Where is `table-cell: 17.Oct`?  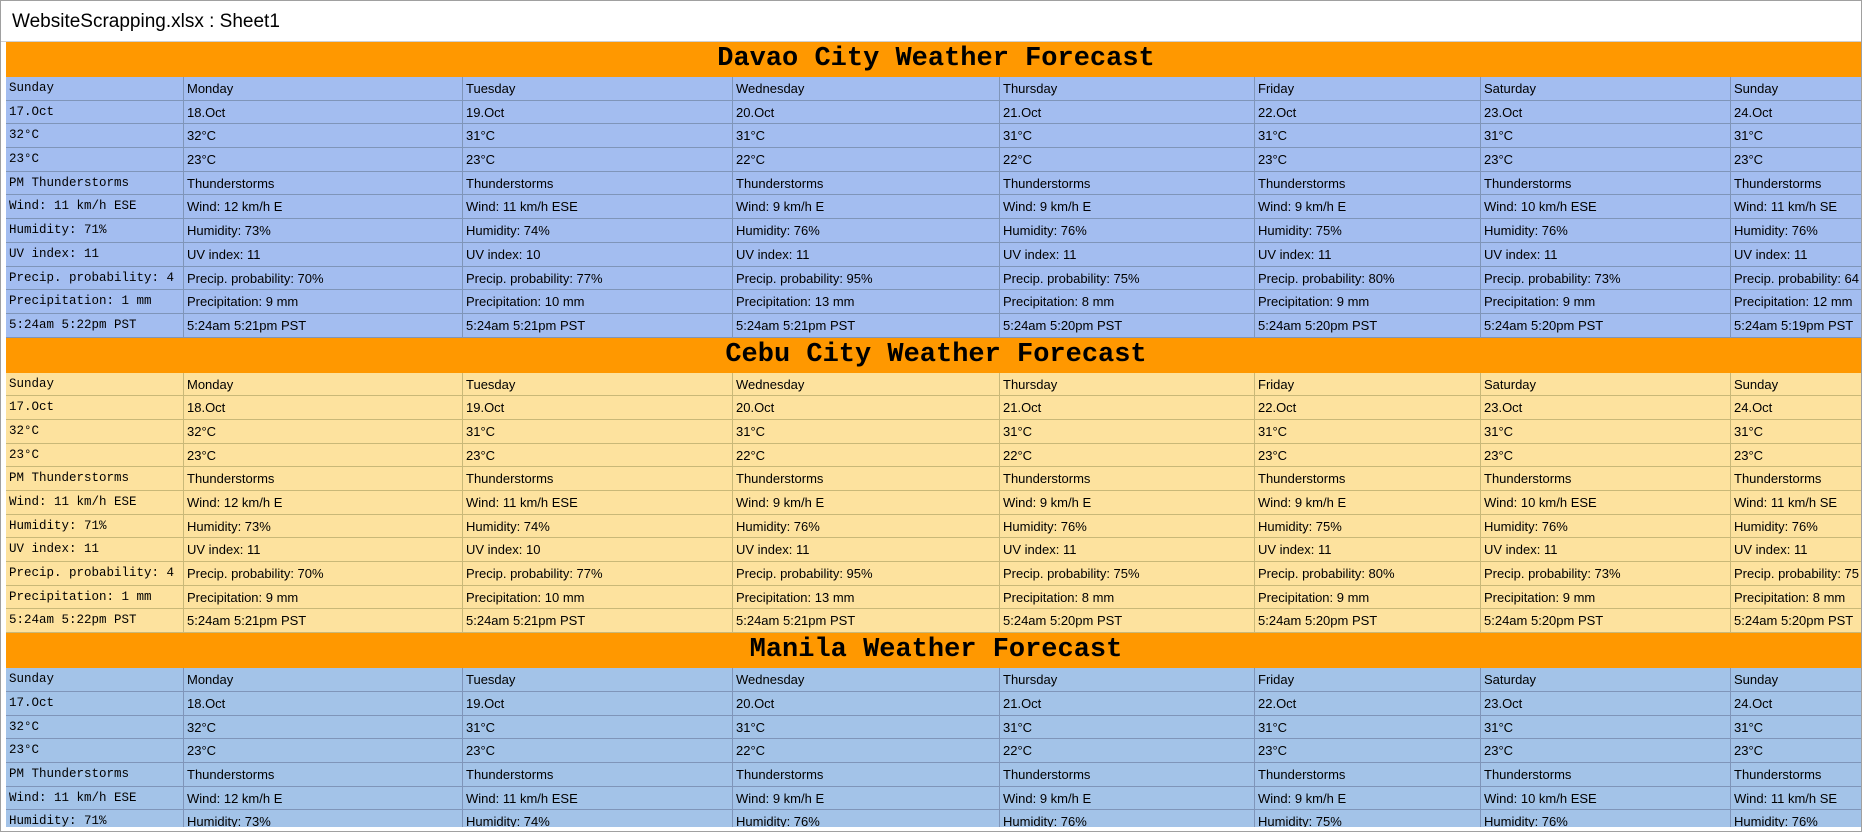
table-cell: 17.Oct is located at coordinates (95, 703).